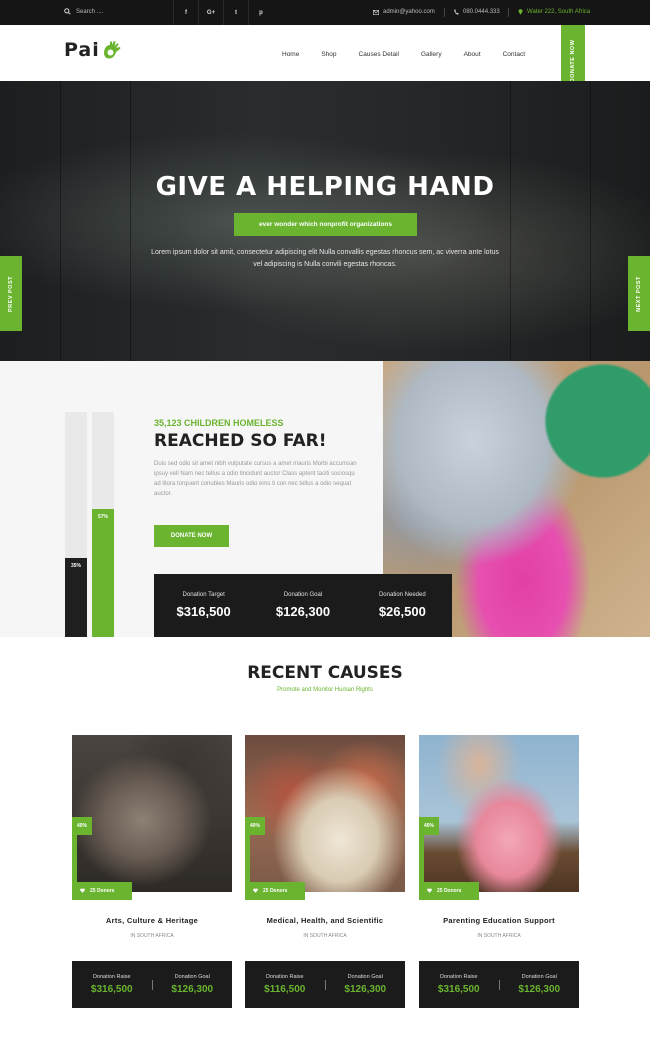 The width and height of the screenshot is (650, 1047). What do you see at coordinates (431, 54) in the screenshot?
I see `nav-gallery: Gallery` at bounding box center [431, 54].